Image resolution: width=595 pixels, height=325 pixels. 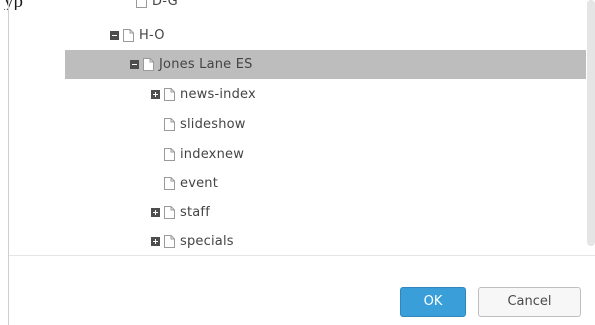 What do you see at coordinates (294, 154) in the screenshot?
I see `tree-node-indexnew: indexnew` at bounding box center [294, 154].